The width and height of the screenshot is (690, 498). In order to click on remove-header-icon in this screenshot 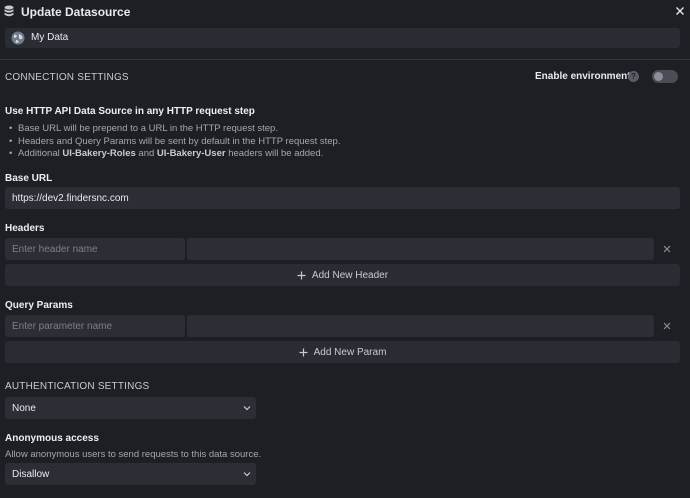, I will do `click(667, 249)`.